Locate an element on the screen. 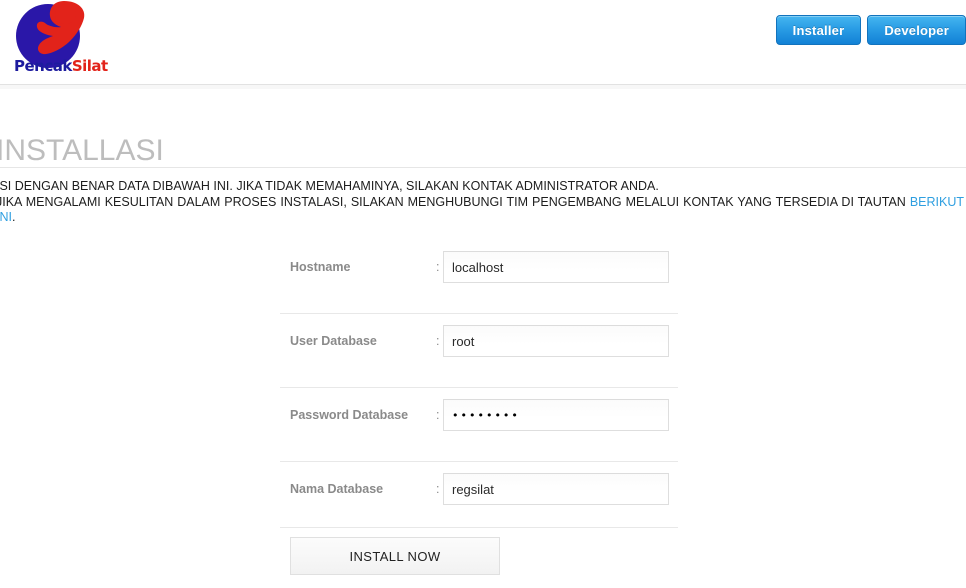  top-navigation: Installer Developer is located at coordinates (870, 30).